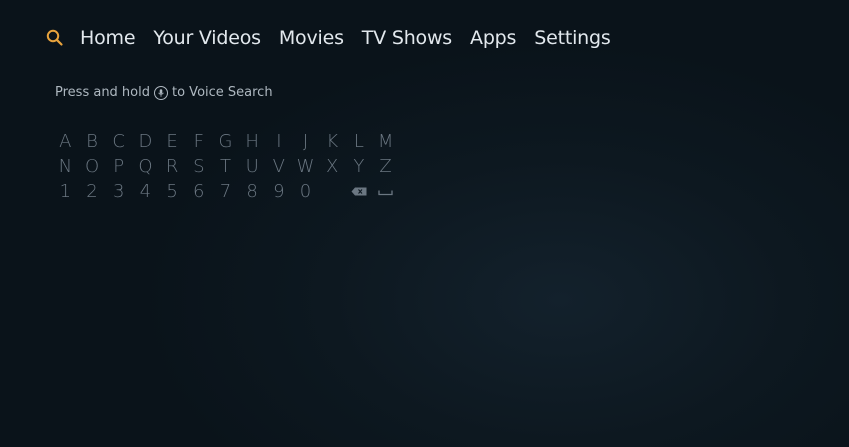 Image resolution: width=849 pixels, height=447 pixels. Describe the element at coordinates (305, 141) in the screenshot. I see `key-j: J` at that location.